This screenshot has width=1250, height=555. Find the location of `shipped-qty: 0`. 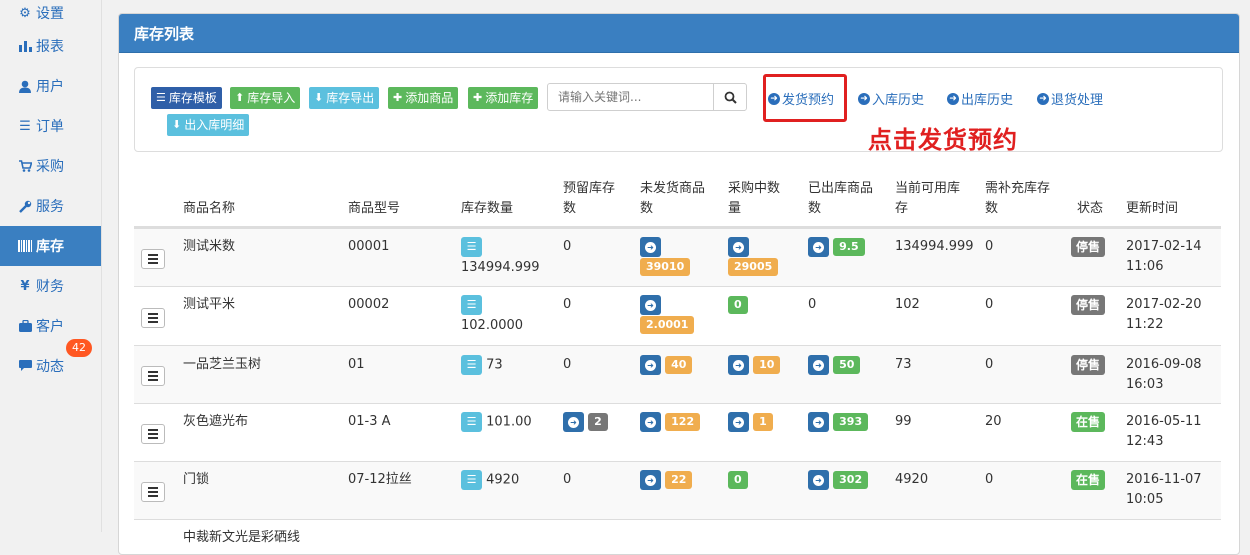

shipped-qty: 0 is located at coordinates (812, 304).